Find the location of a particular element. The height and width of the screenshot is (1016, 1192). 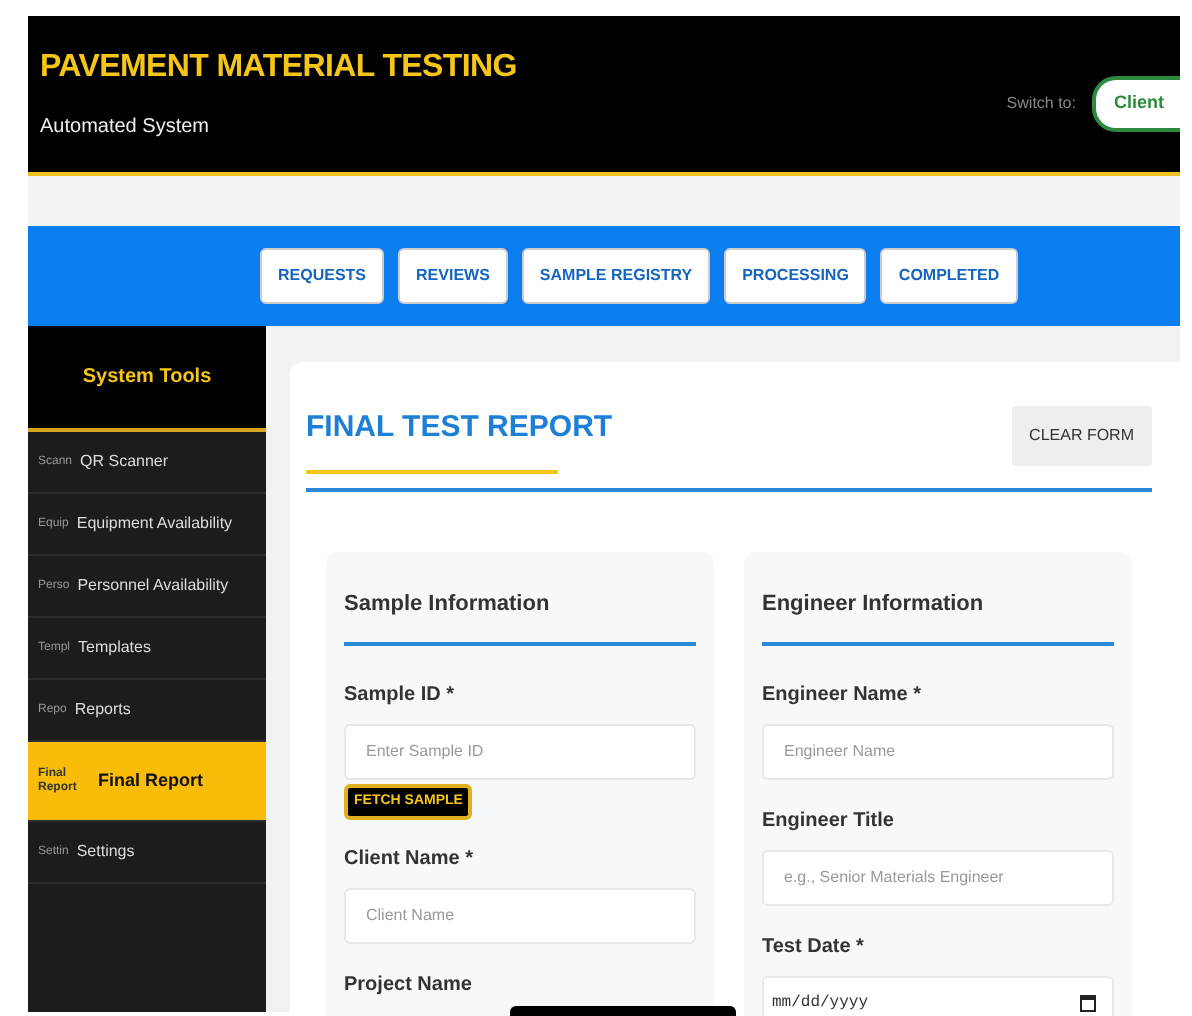

field-label: Client Name * is located at coordinates (409, 859).